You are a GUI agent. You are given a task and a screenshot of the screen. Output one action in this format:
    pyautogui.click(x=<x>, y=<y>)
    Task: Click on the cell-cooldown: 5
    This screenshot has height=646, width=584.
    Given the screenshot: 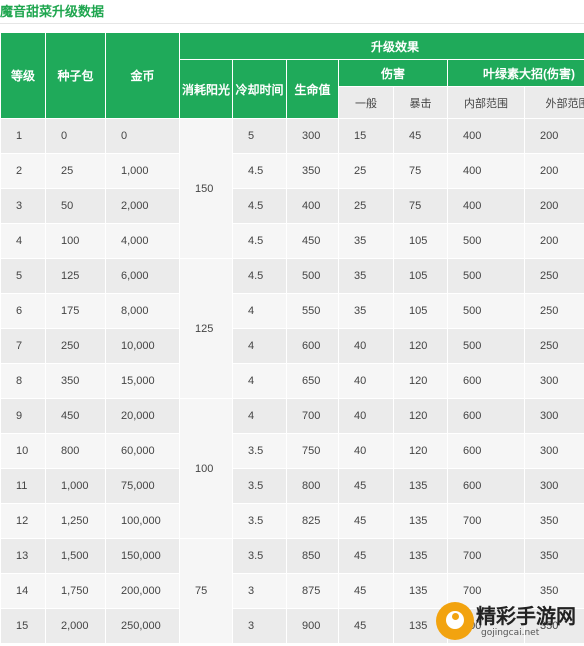 What is the action you would take?
    pyautogui.click(x=259, y=136)
    